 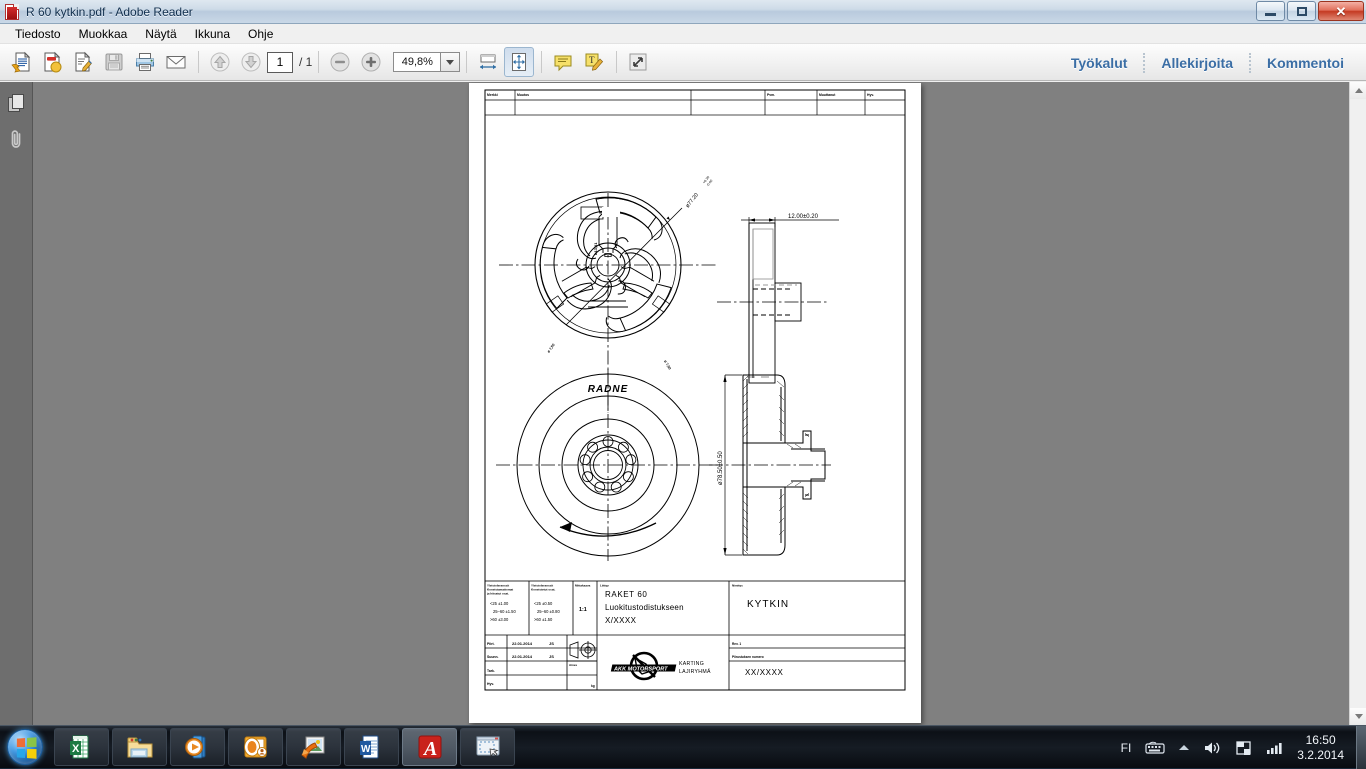 I want to click on svg-text: 25–60 ±0.80, so click(x=548, y=611).